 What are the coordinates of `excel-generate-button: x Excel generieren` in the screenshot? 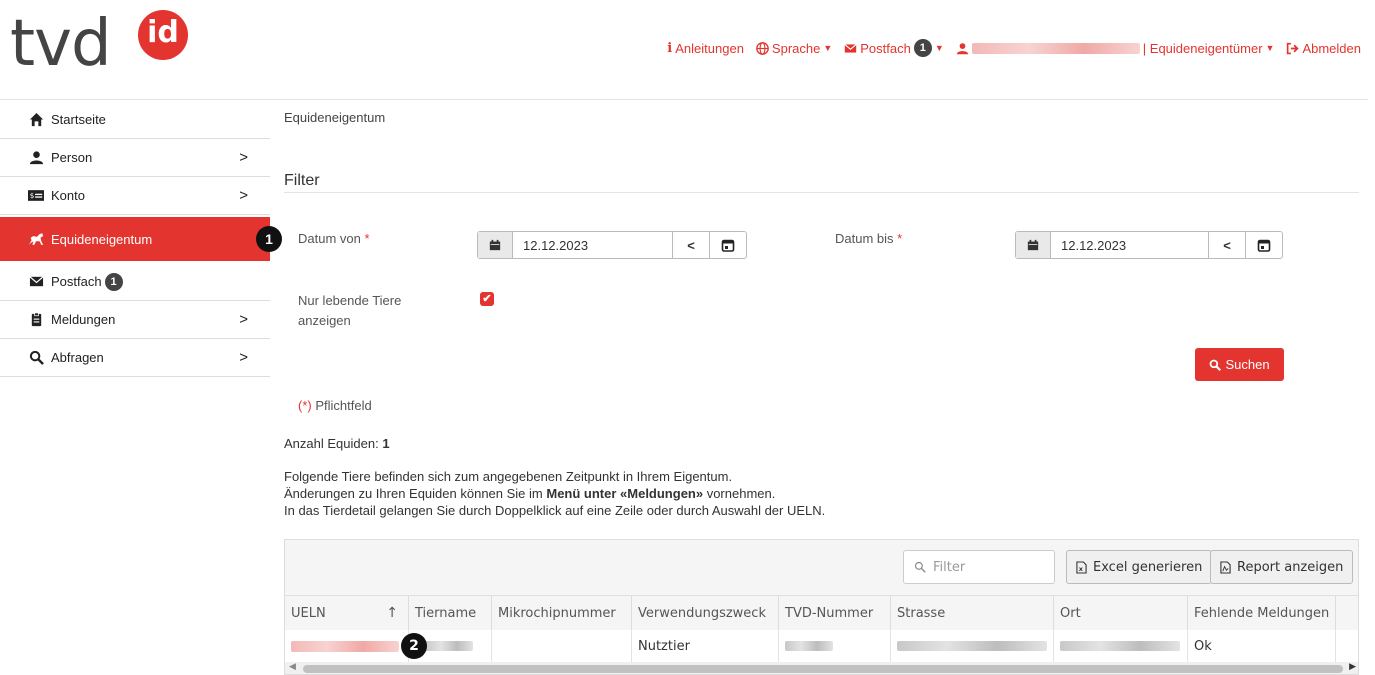 It's located at (1139, 567).